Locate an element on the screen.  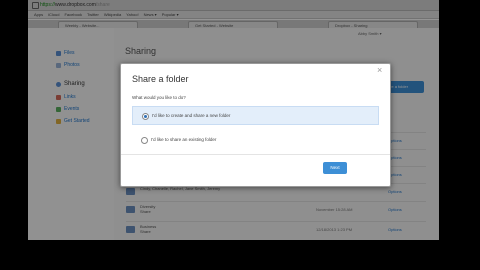
option-label: I'd like to share an existing folder is located at coordinates (184, 139).